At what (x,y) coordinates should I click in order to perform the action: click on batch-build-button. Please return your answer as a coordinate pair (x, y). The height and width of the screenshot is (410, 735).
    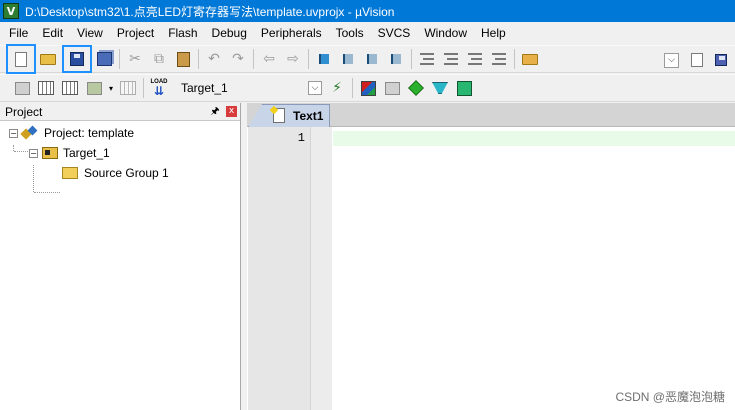
    Looking at the image, I should click on (94, 88).